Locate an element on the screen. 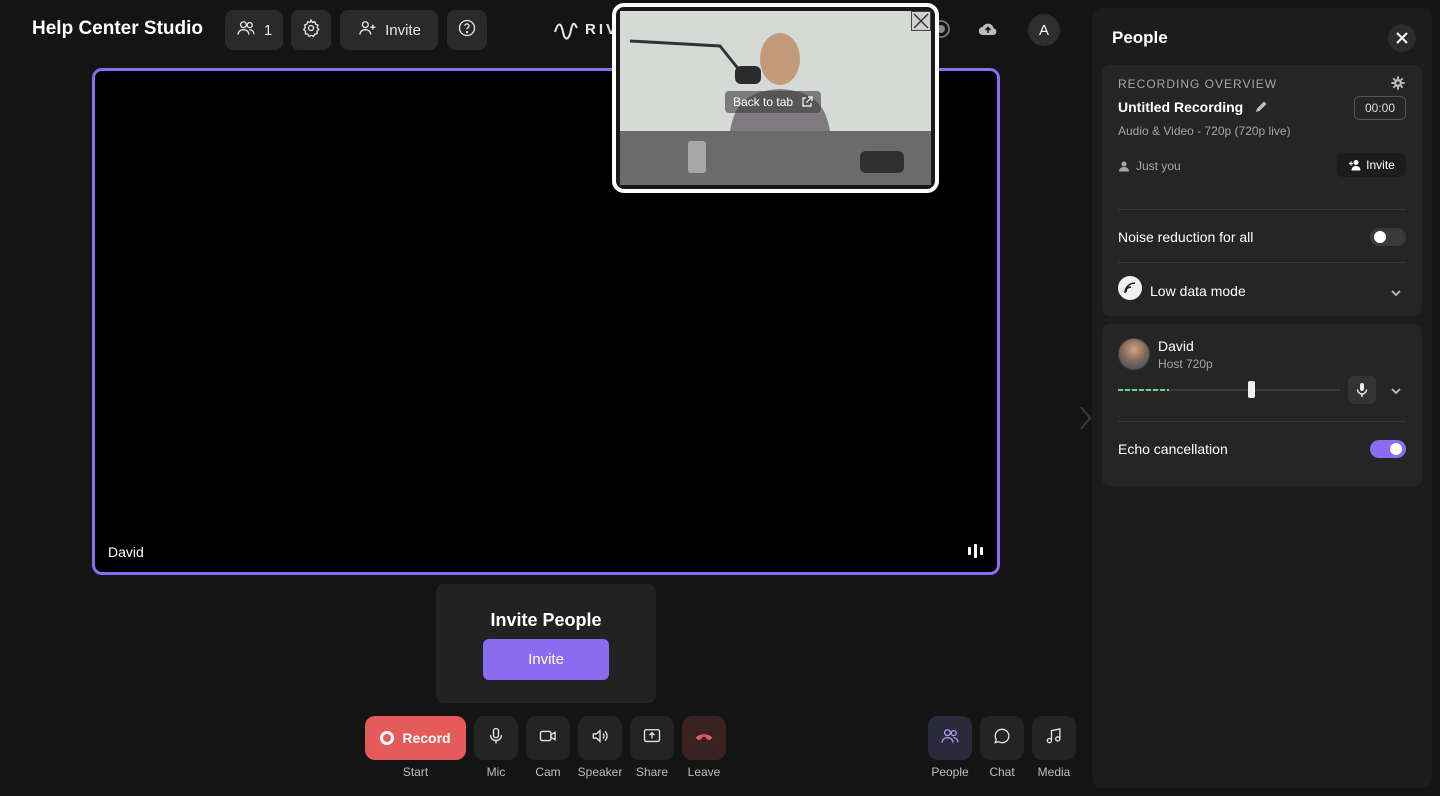 This screenshot has width=1440, height=796. share-screen-icon is located at coordinates (652, 738).